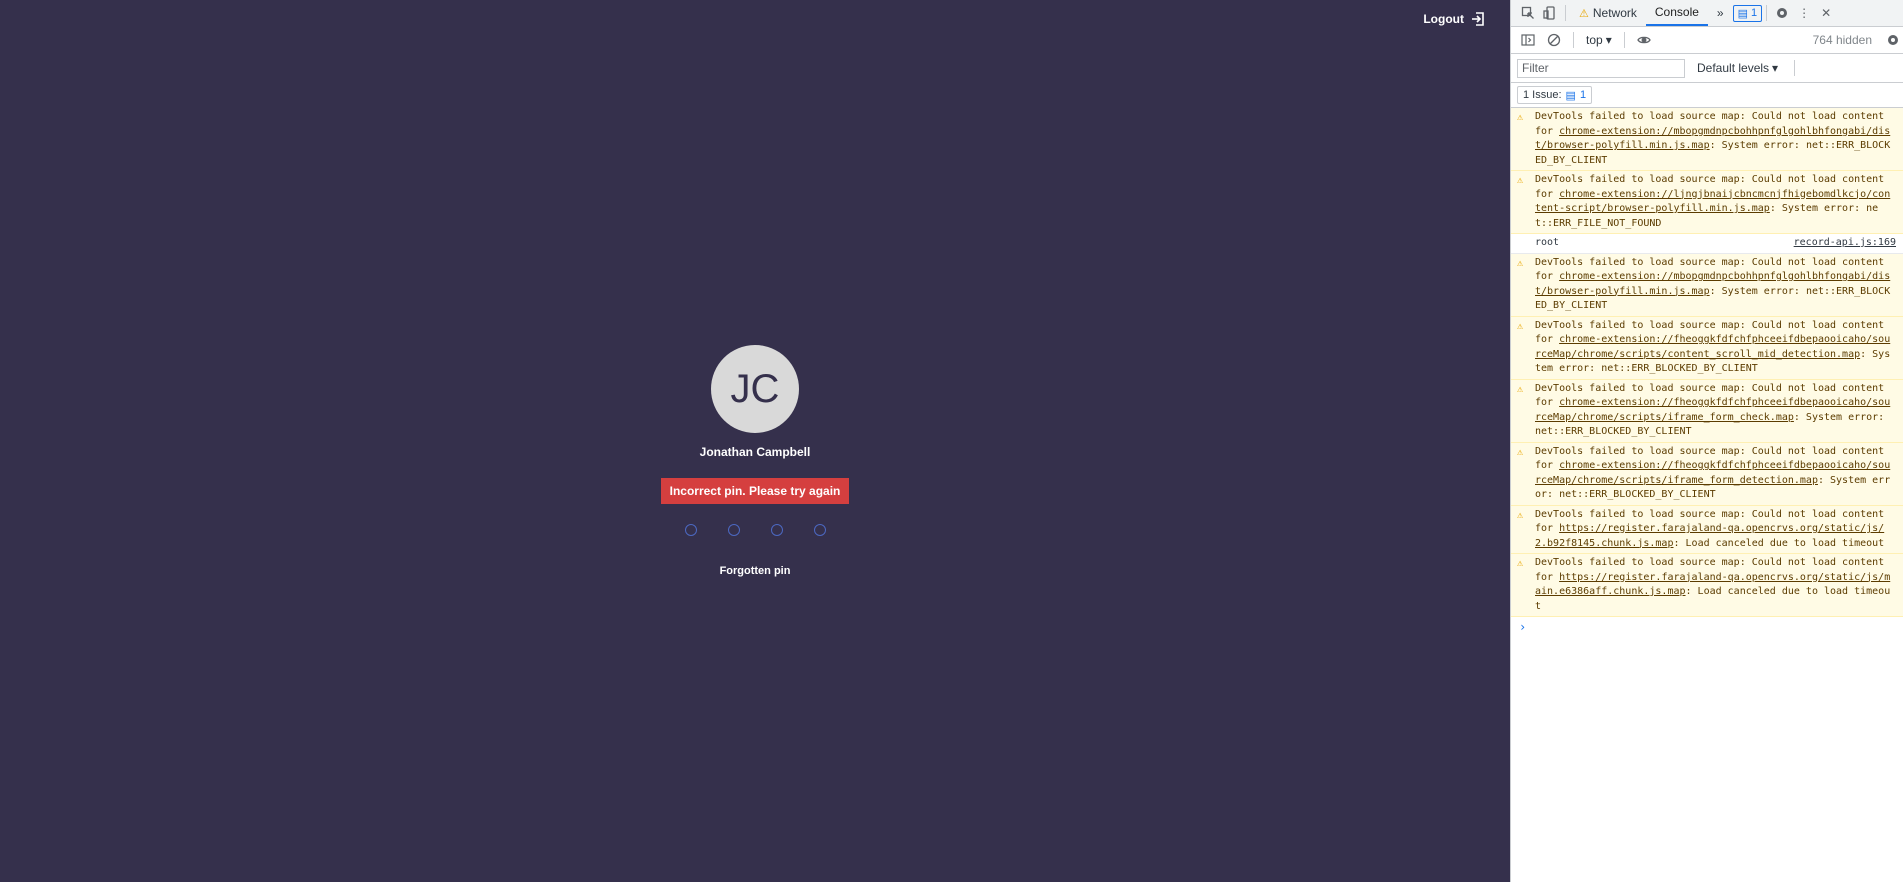 The height and width of the screenshot is (882, 1903). What do you see at coordinates (1754, 13) in the screenshot?
I see `messages-count: 1` at bounding box center [1754, 13].